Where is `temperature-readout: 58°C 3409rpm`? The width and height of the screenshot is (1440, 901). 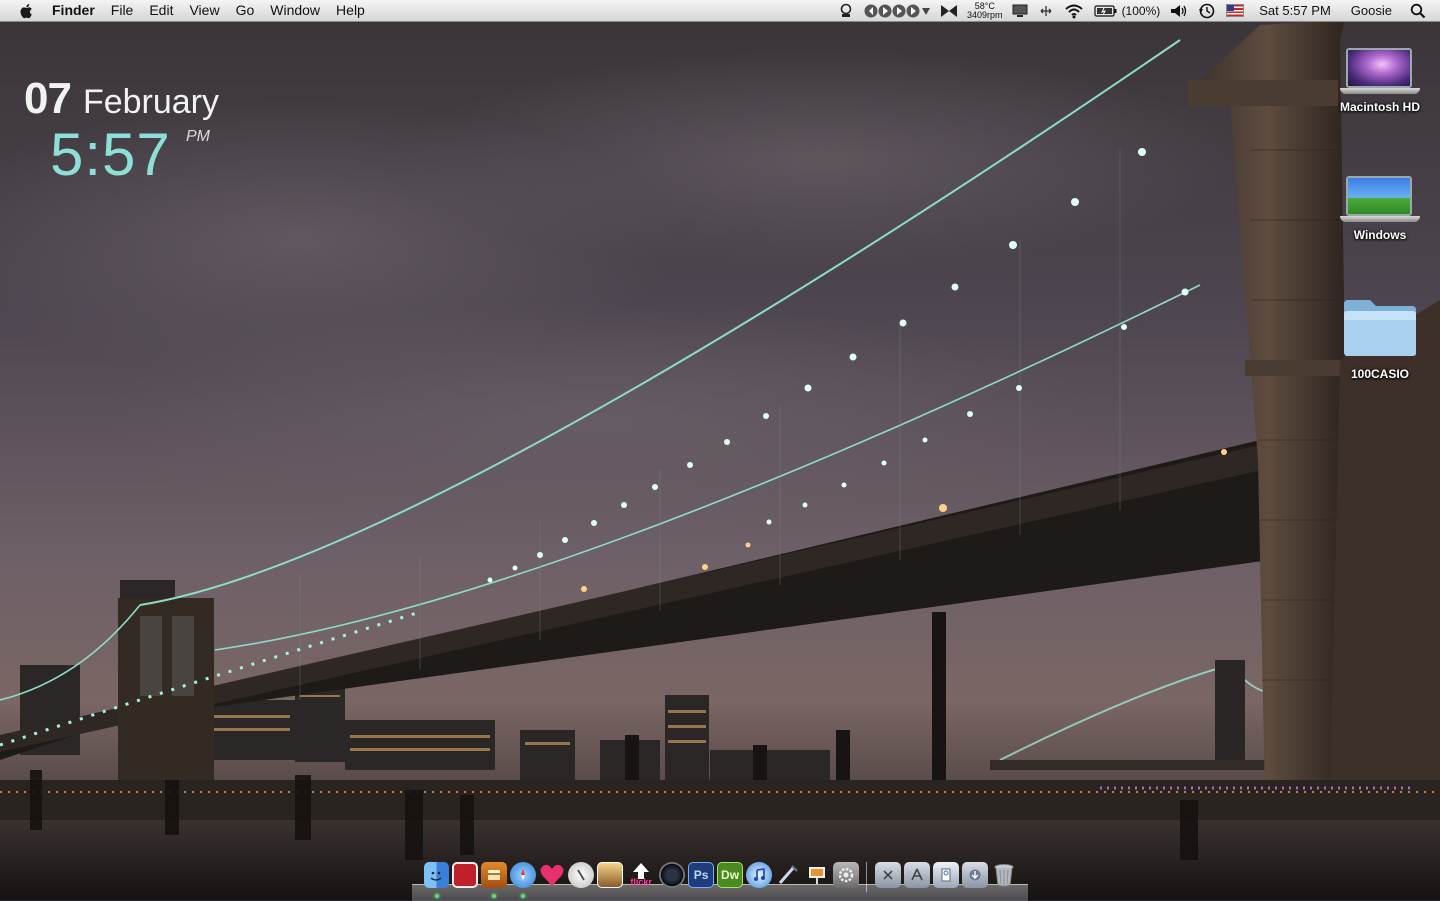 temperature-readout: 58°C 3409rpm is located at coordinates (985, 10).